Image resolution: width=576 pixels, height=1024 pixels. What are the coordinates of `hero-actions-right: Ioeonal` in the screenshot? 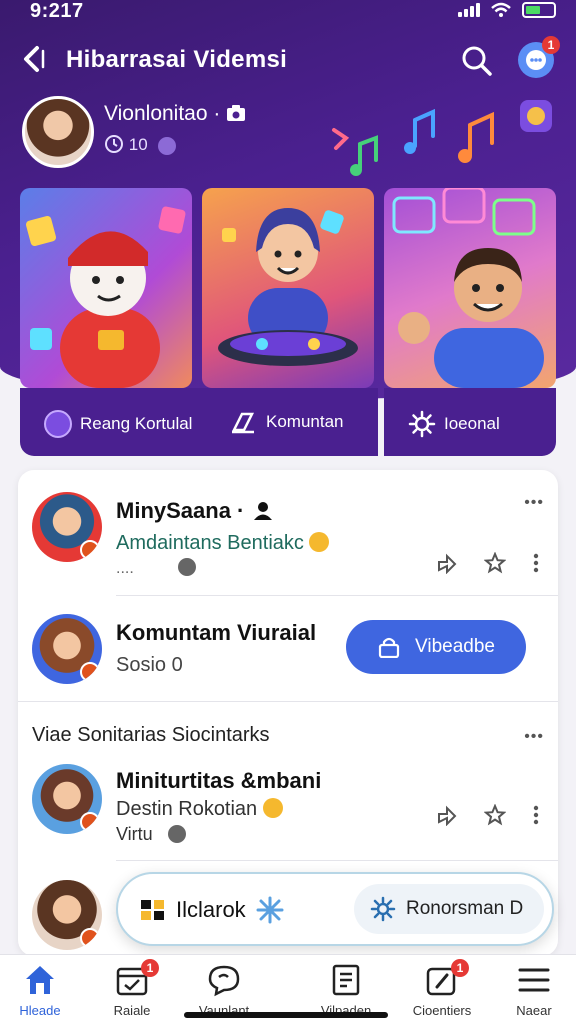 It's located at (470, 422).